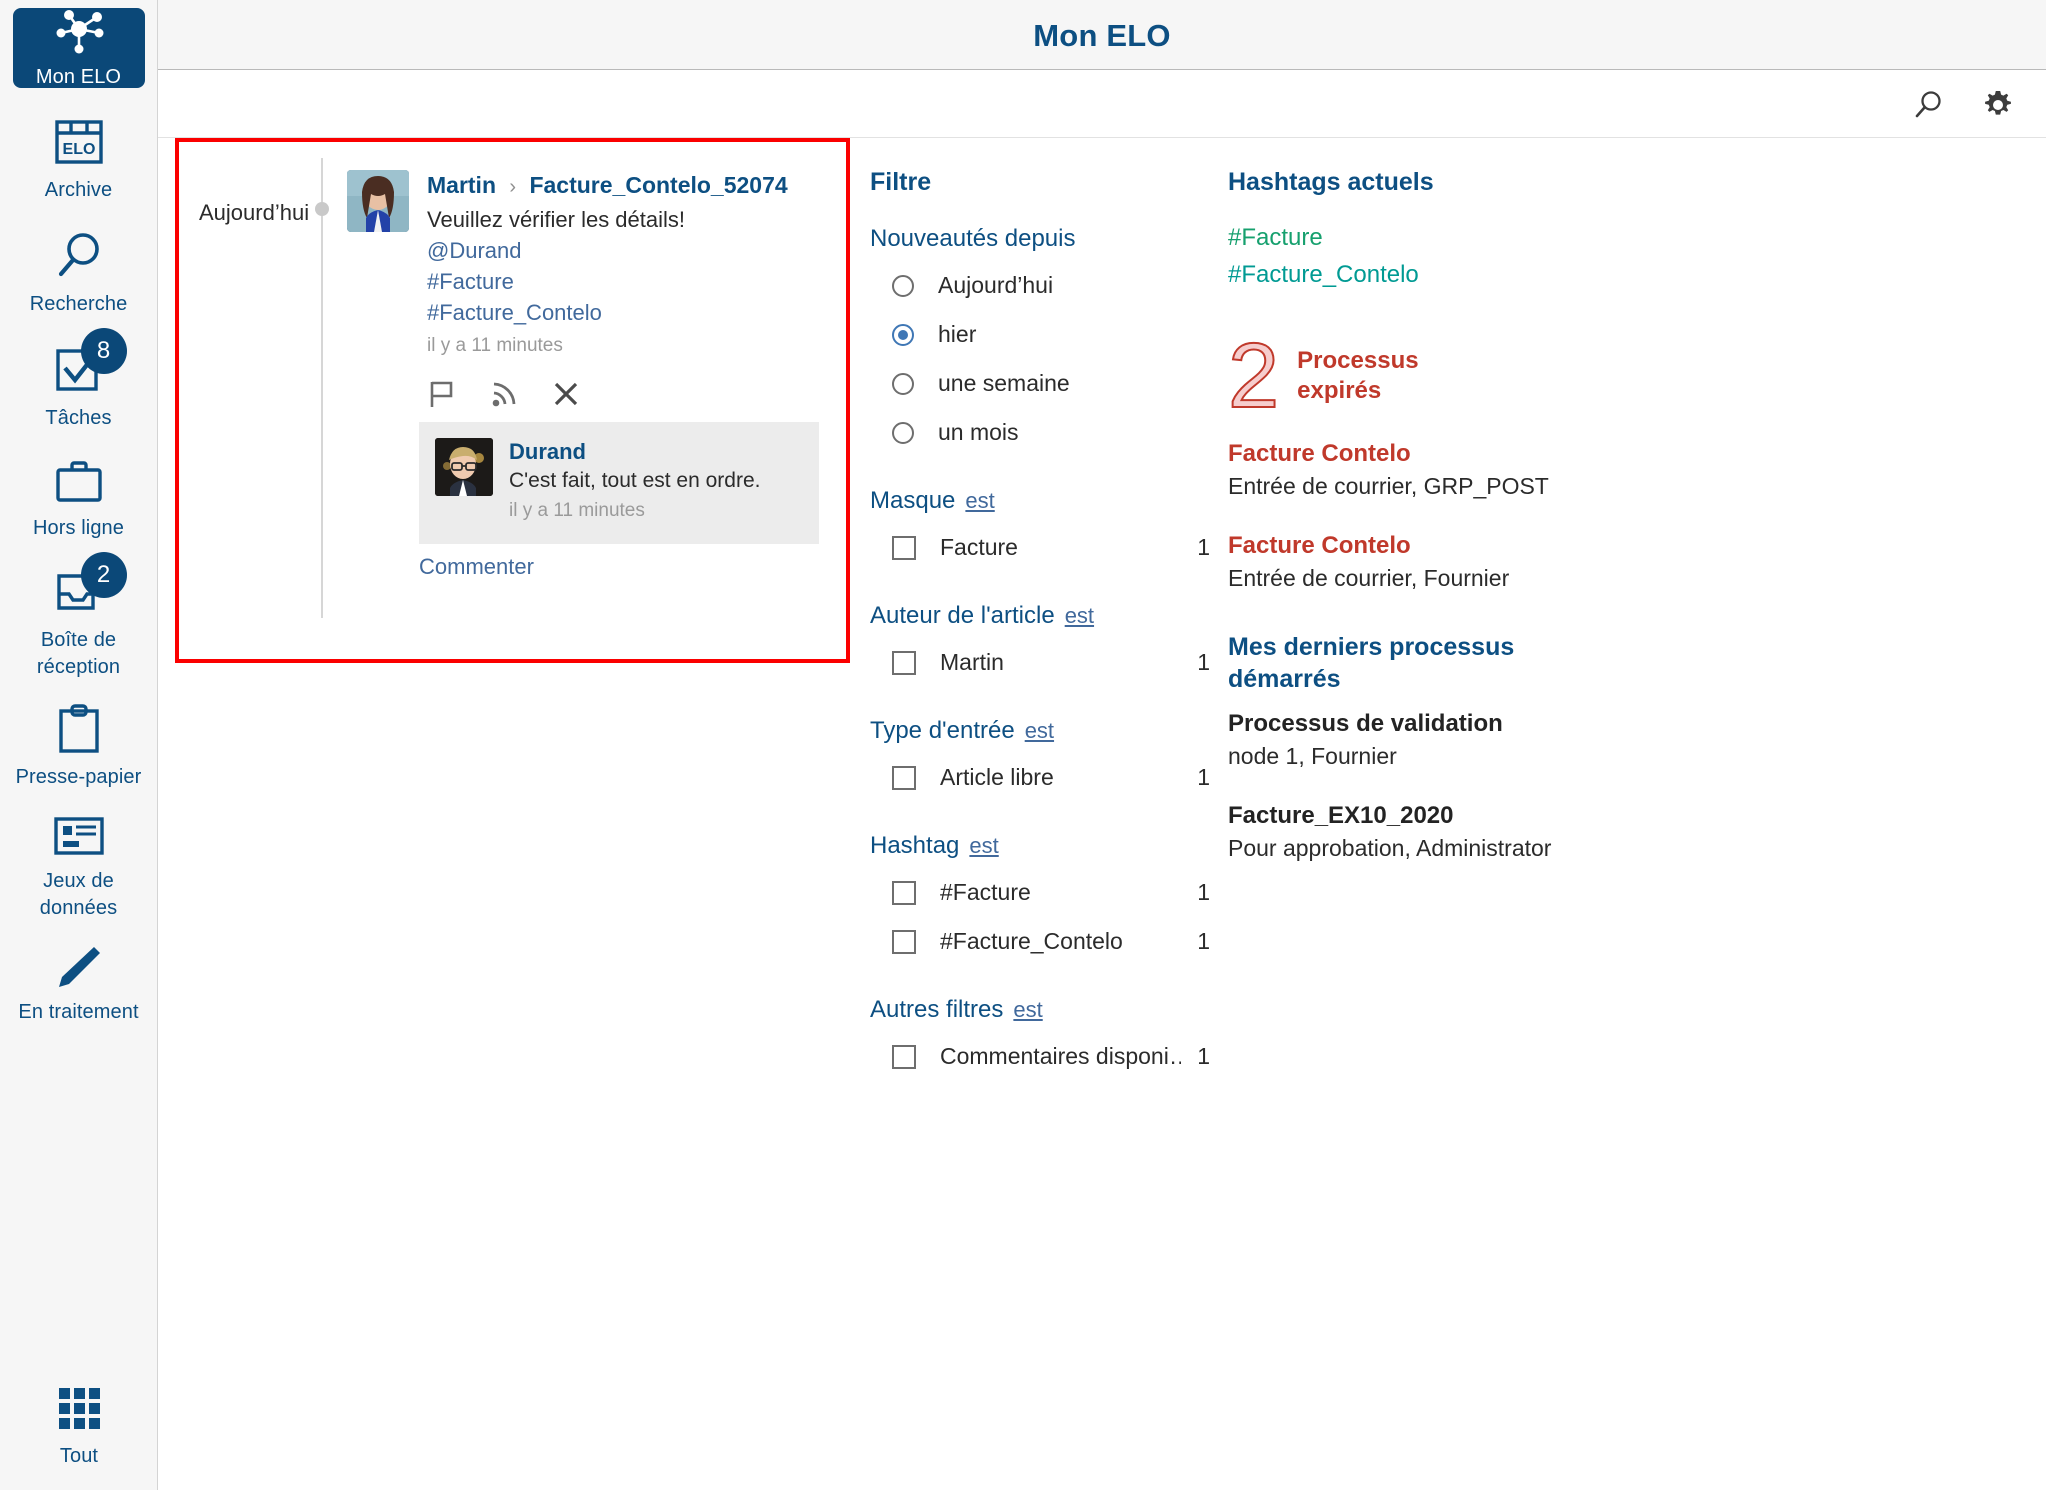 The width and height of the screenshot is (2046, 1490). I want to click on started-processes-title: Mes derniers processus démarrés, so click(1443, 663).